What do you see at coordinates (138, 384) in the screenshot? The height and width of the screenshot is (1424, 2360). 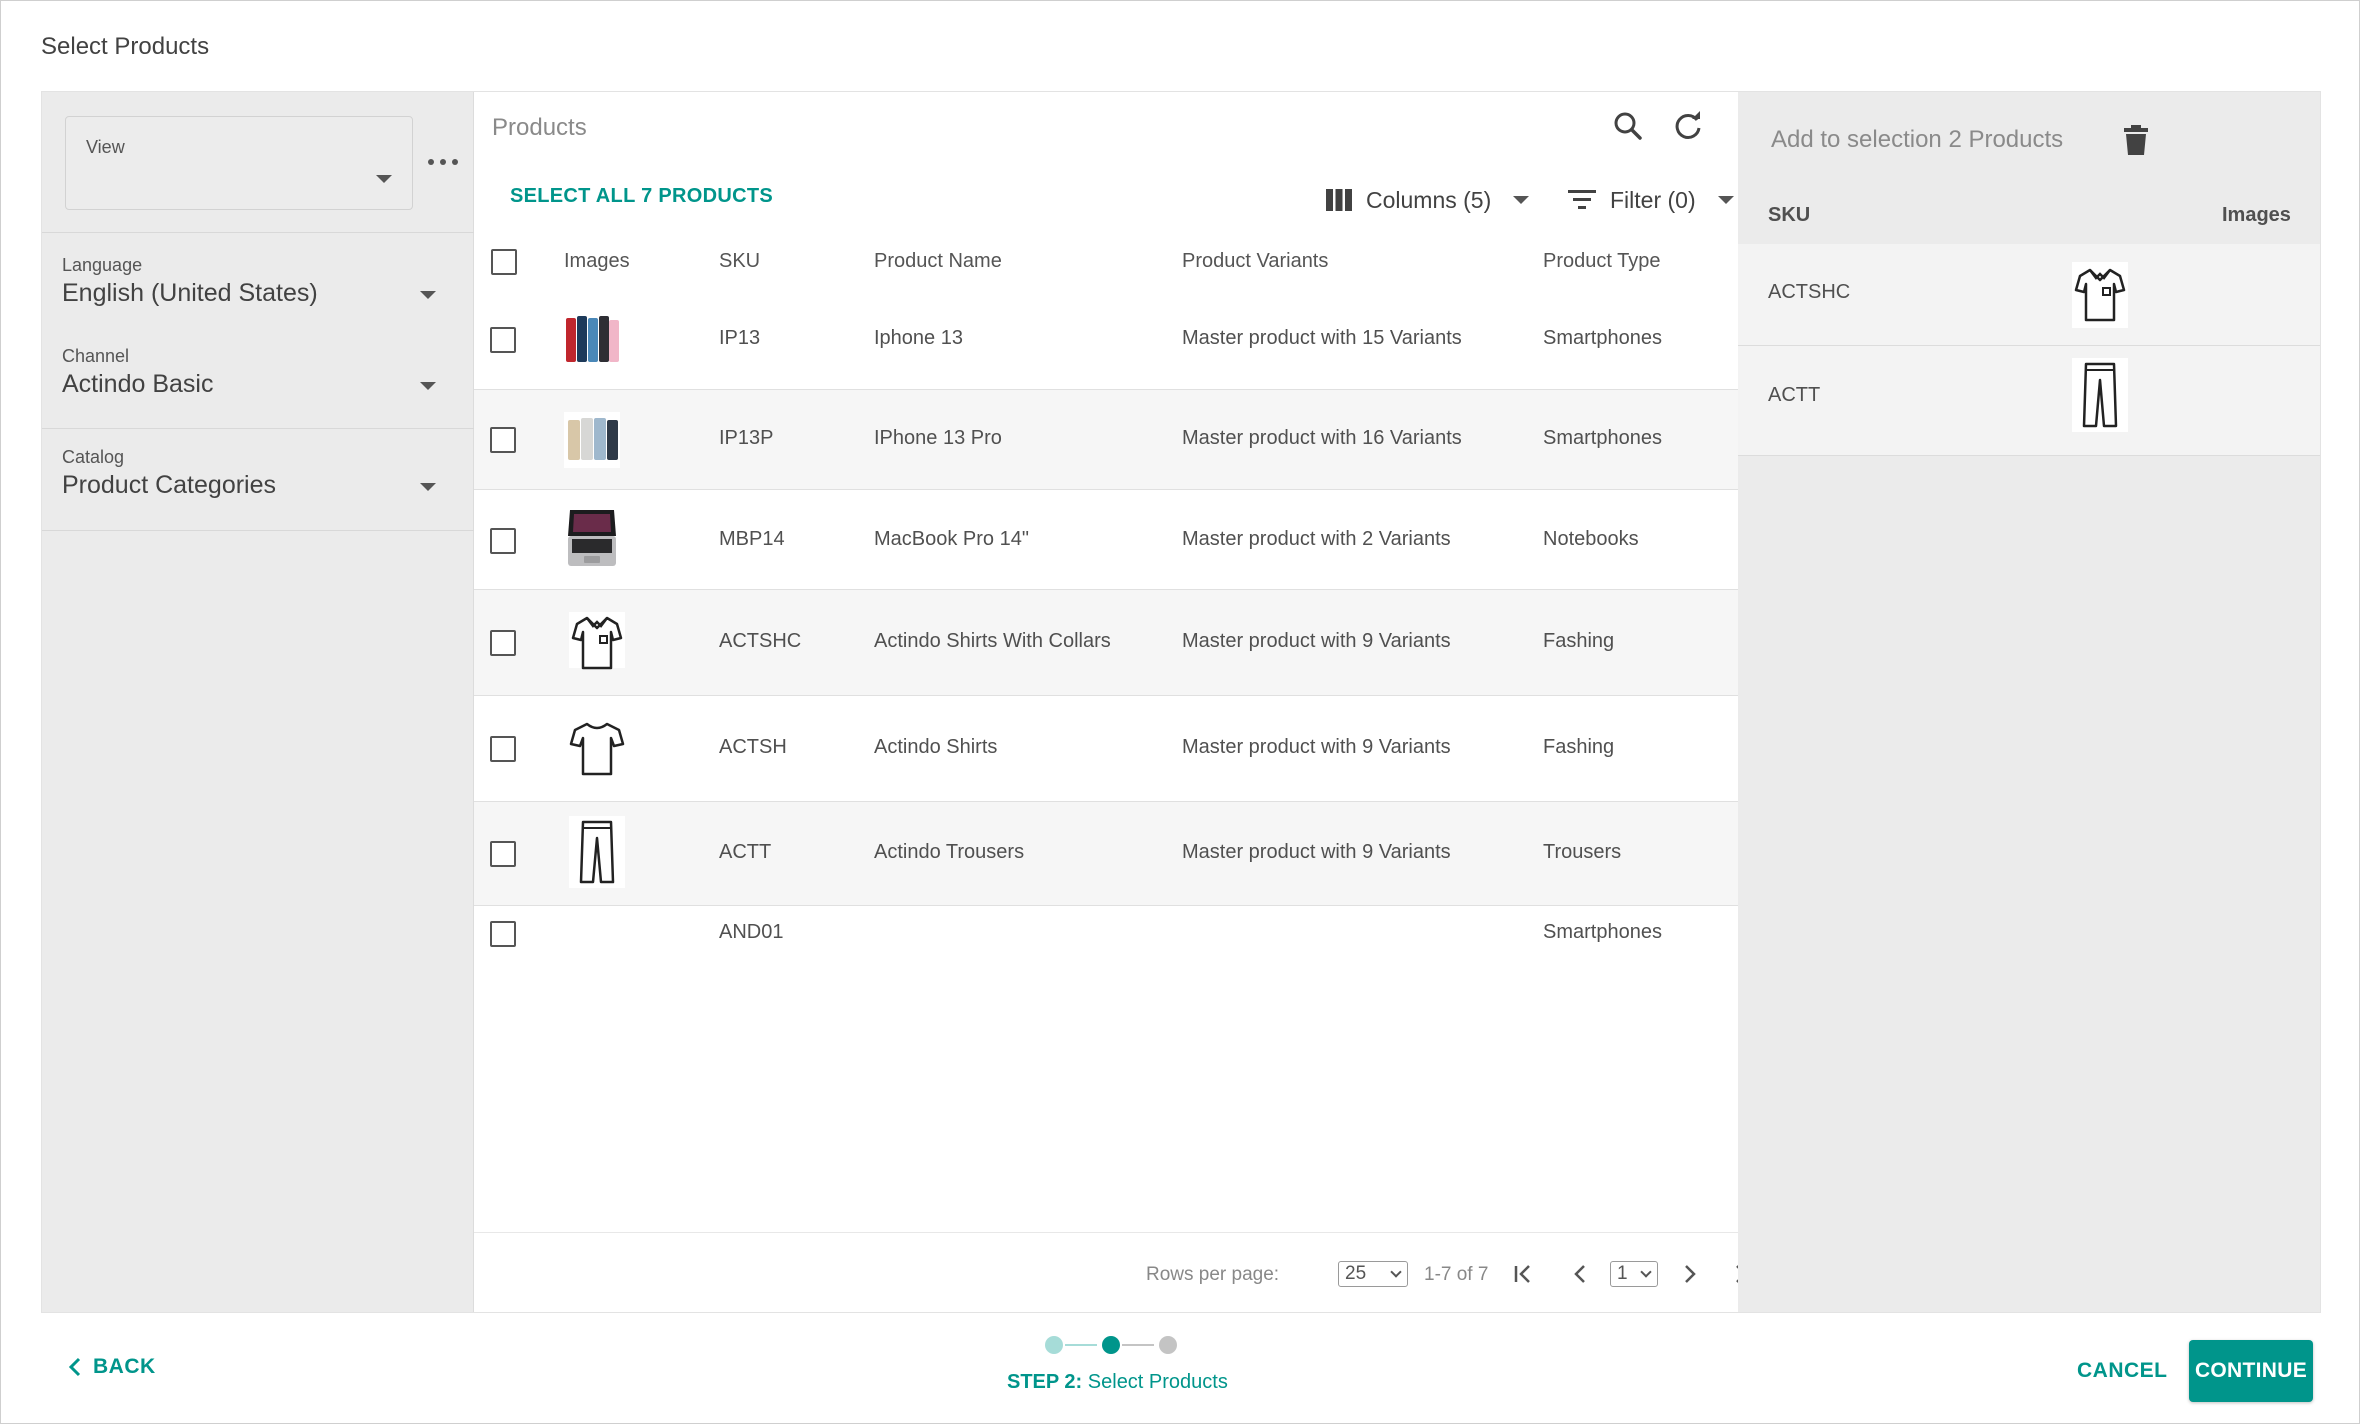 I see `channel-value: Actindo Basic` at bounding box center [138, 384].